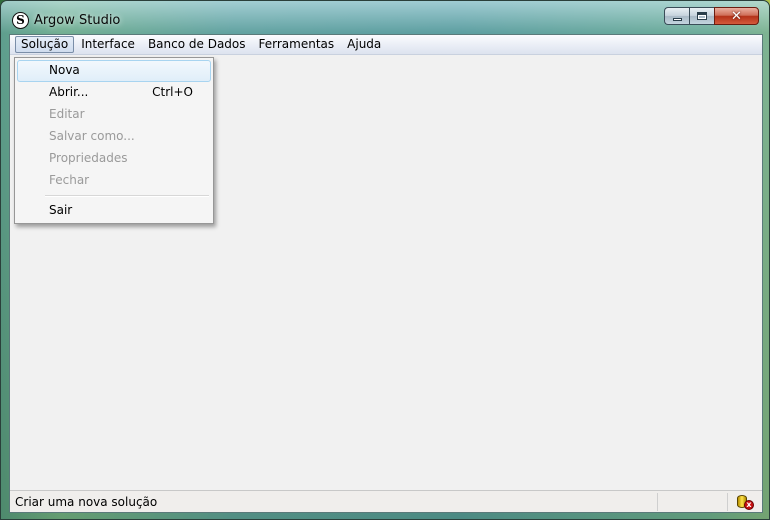  What do you see at coordinates (88, 158) in the screenshot?
I see `menu-item-label: Propriedades` at bounding box center [88, 158].